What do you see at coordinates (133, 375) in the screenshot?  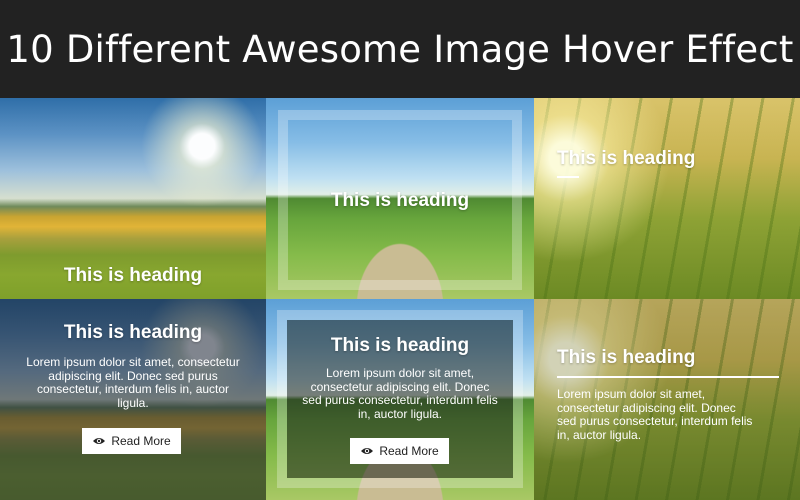 I see `body-line: adipiscing elit. Donec sed purus` at bounding box center [133, 375].